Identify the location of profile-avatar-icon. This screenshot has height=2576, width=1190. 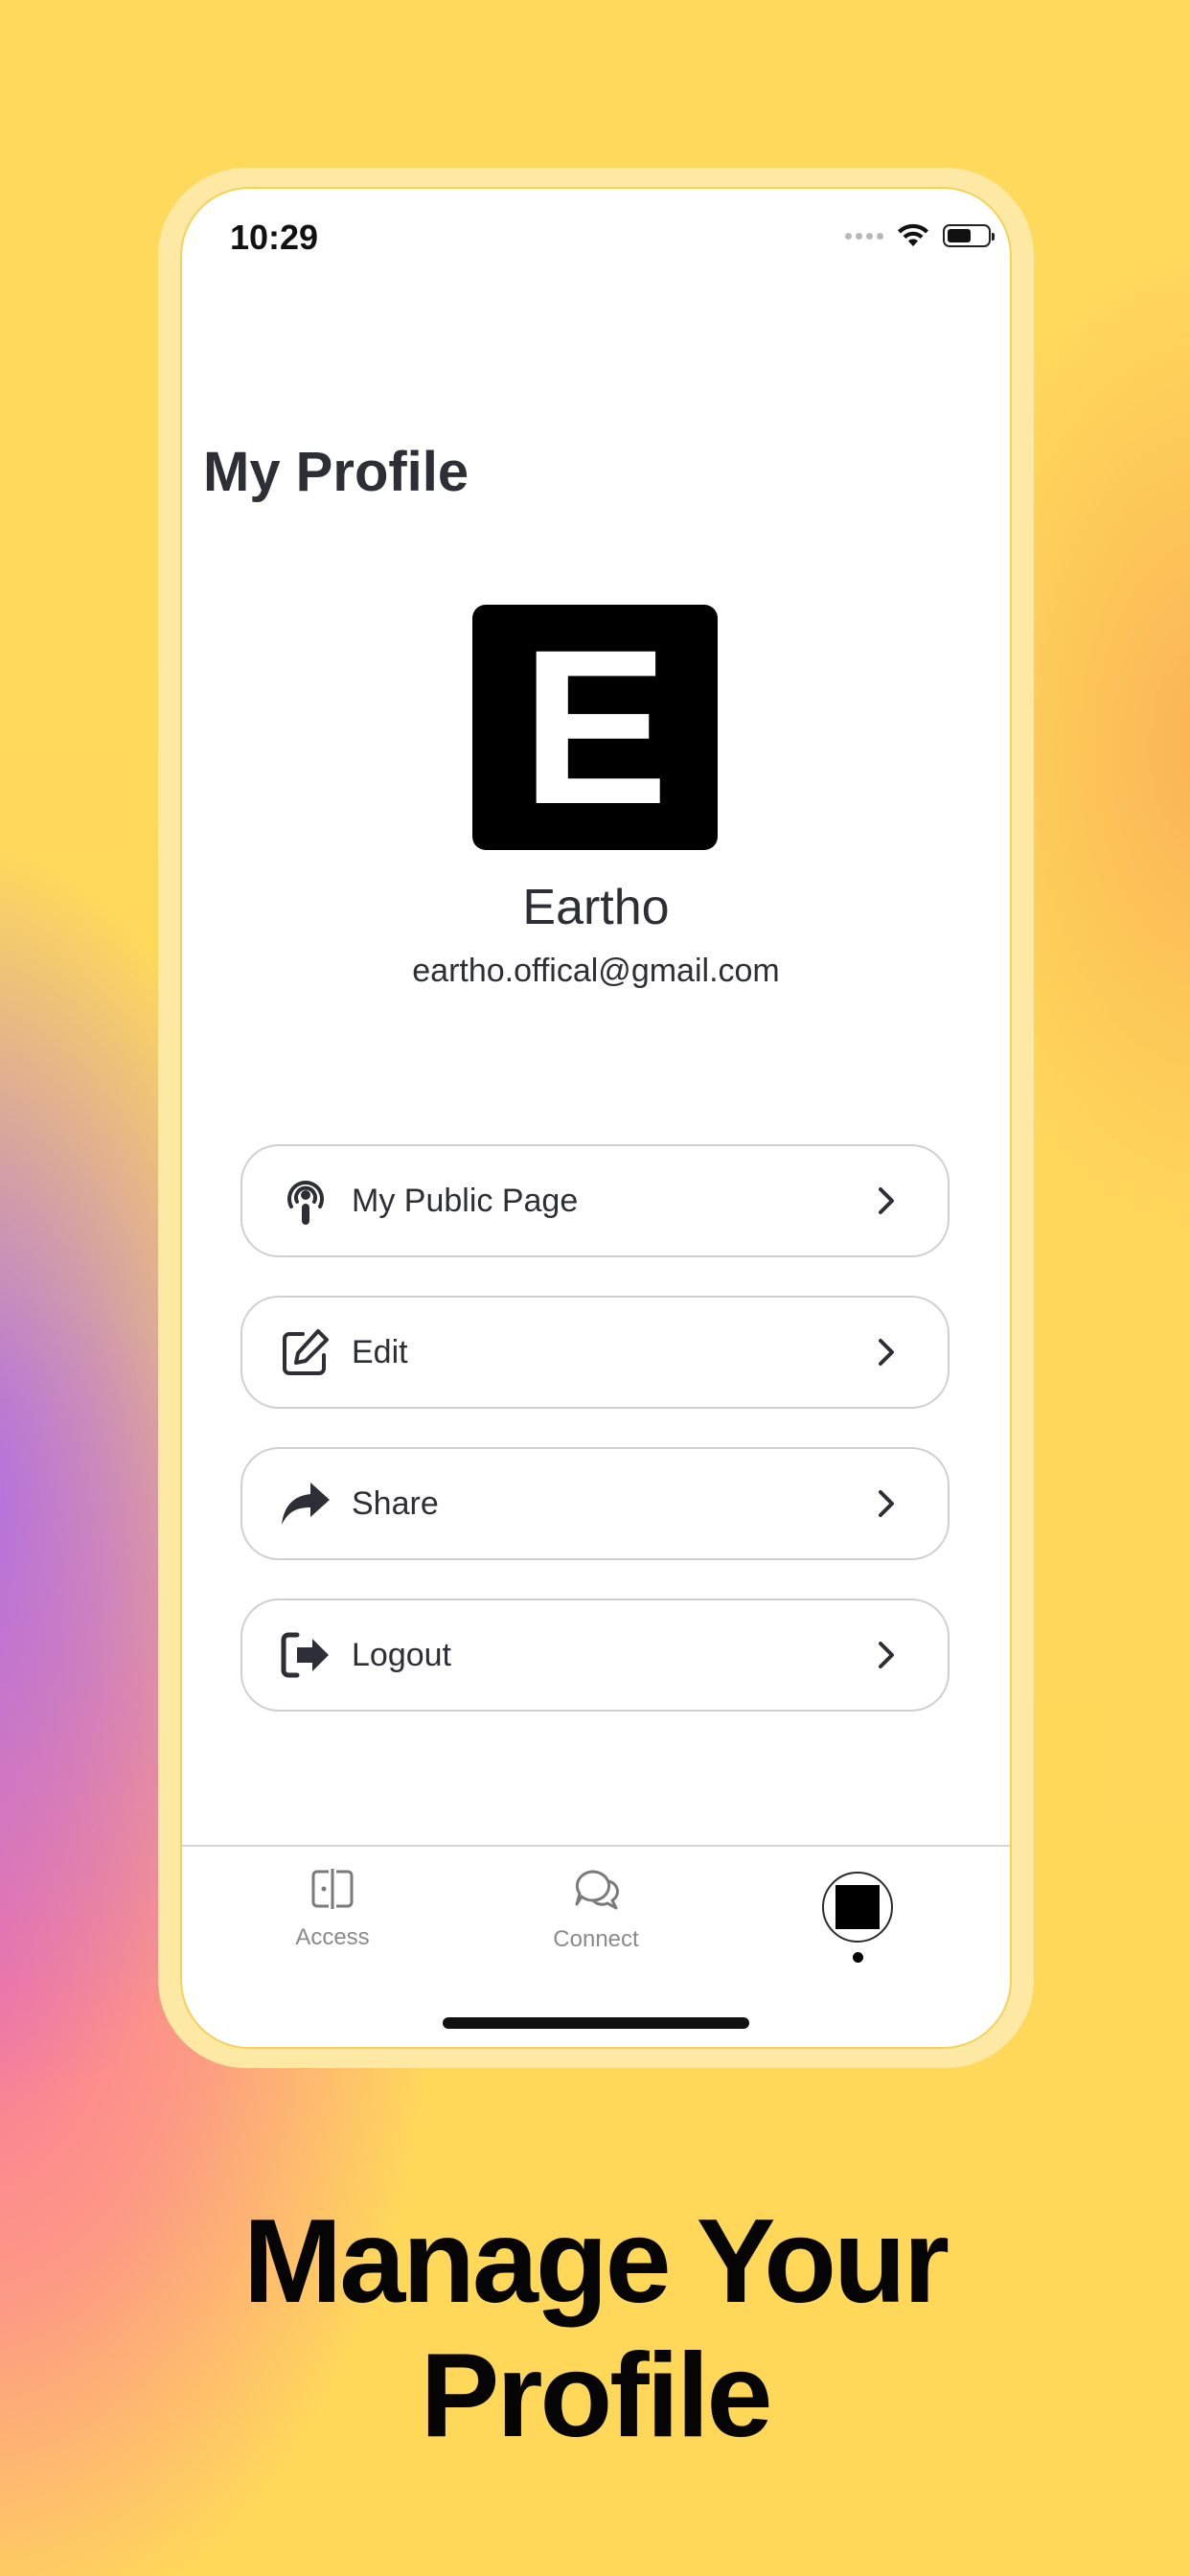
(858, 1907).